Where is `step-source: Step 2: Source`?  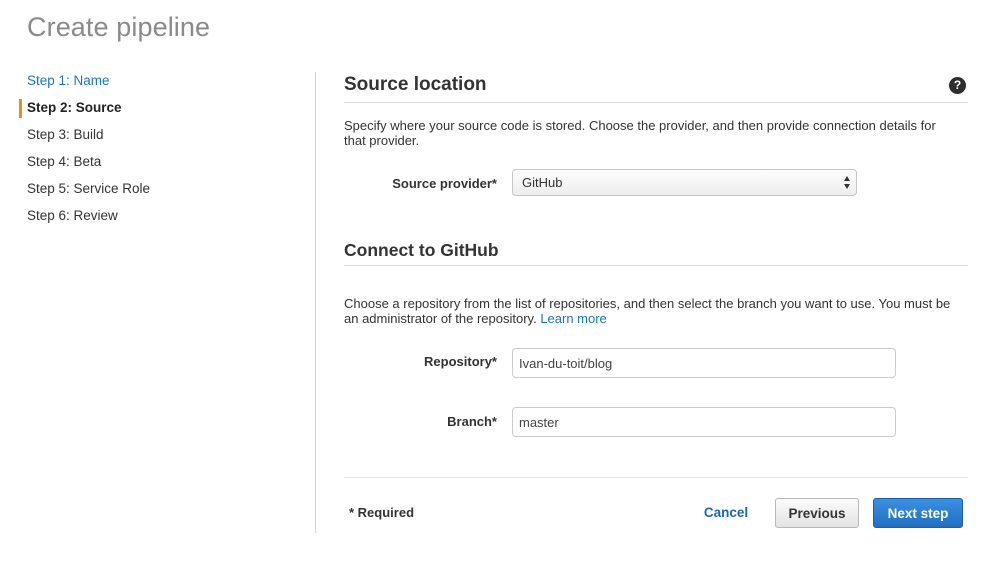
step-source: Step 2: Source is located at coordinates (164, 112).